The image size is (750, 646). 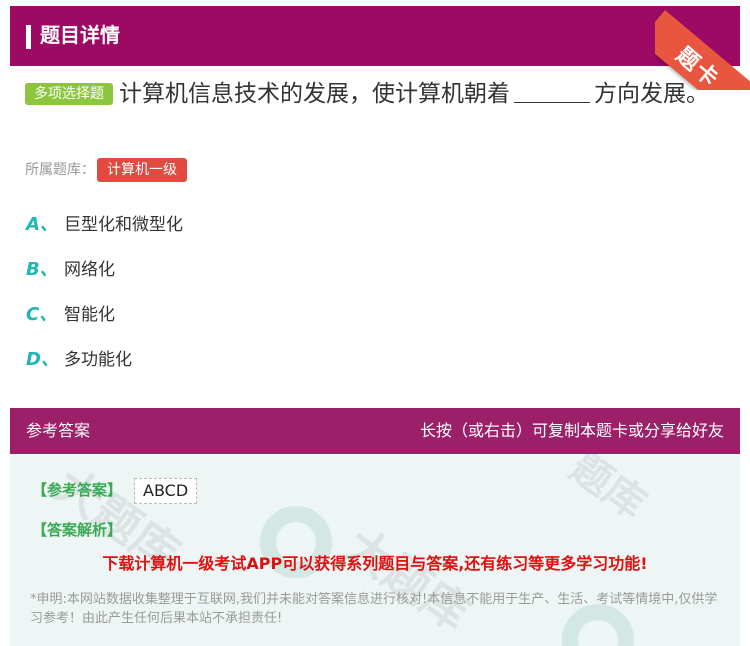 I want to click on option-text: 智能化, so click(x=89, y=315).